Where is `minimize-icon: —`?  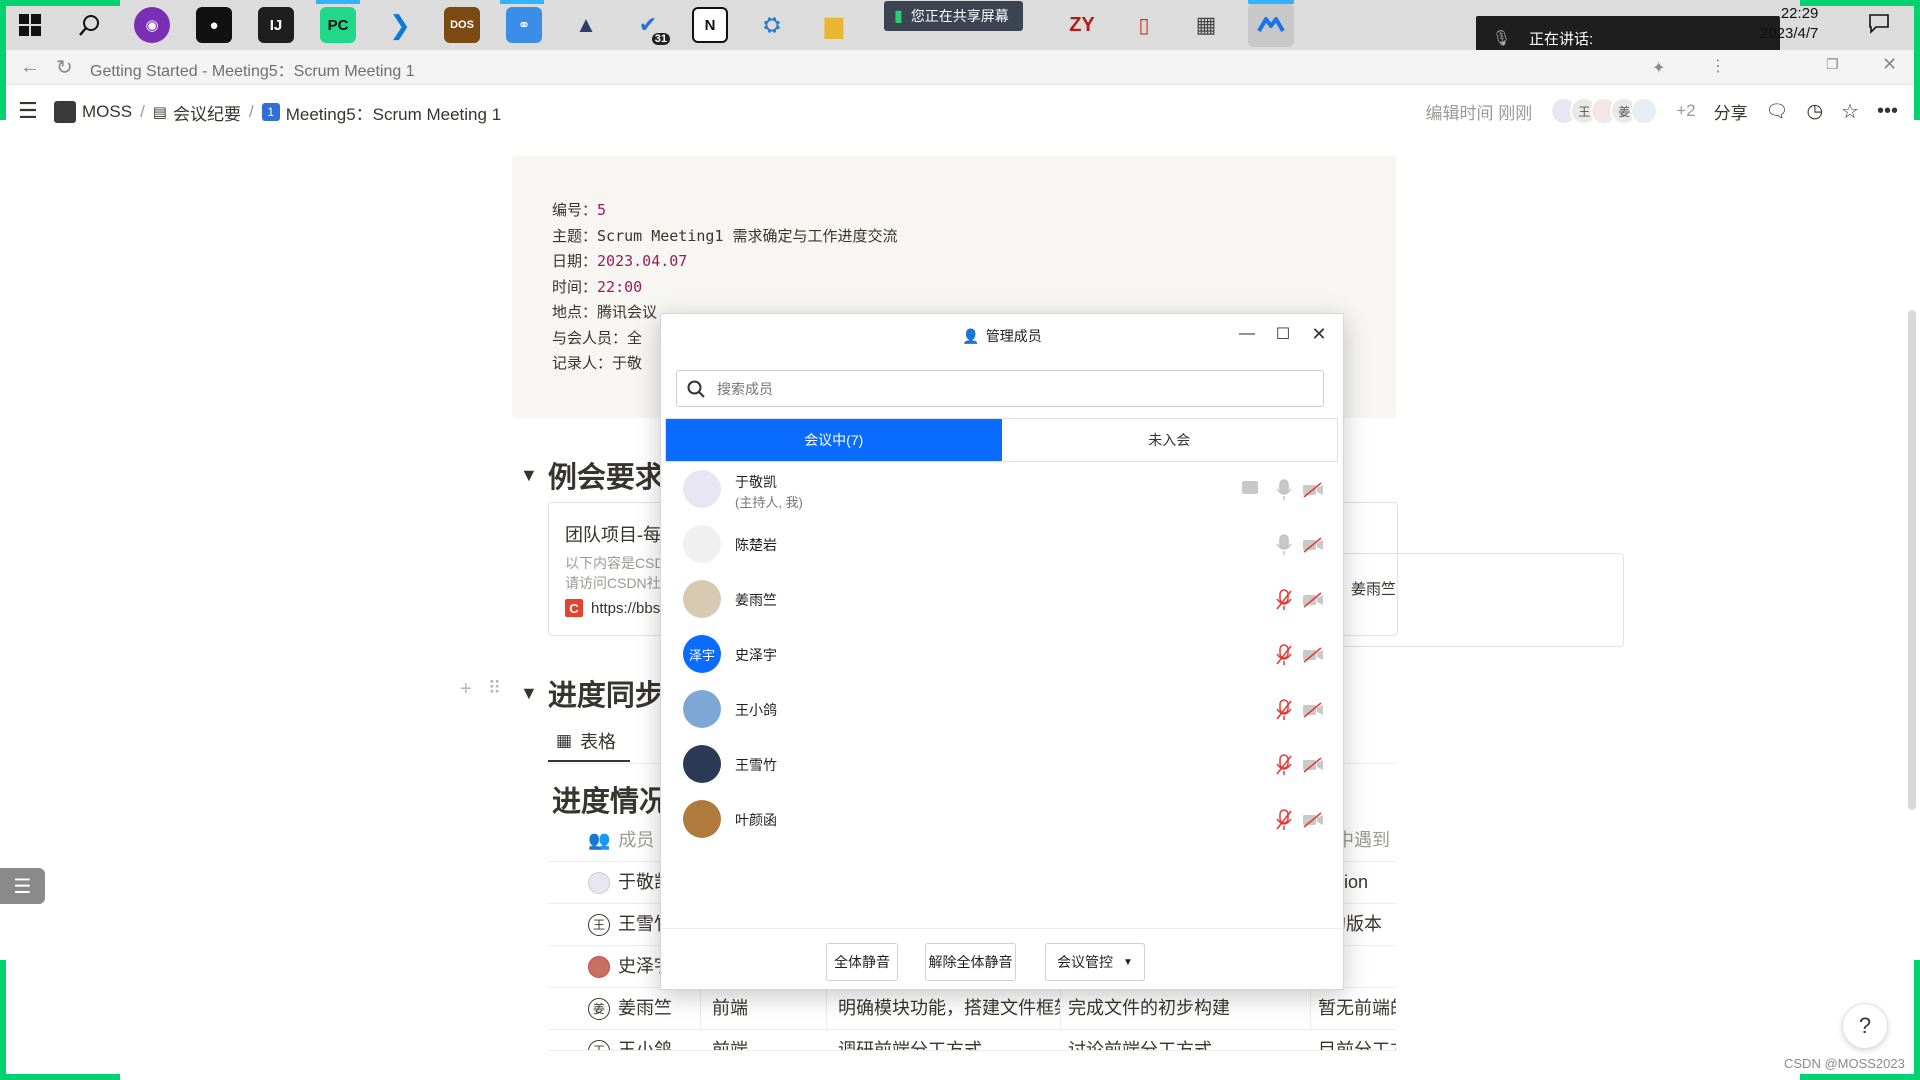 minimize-icon: — is located at coordinates (1247, 334).